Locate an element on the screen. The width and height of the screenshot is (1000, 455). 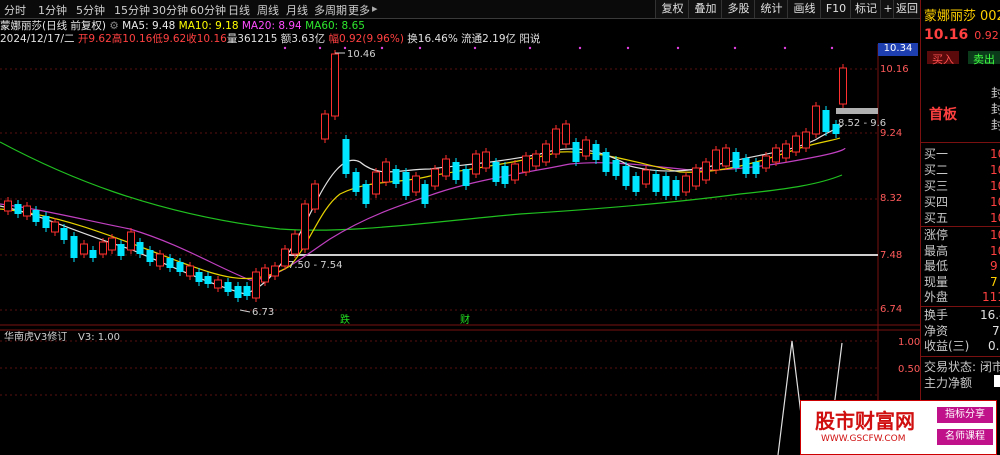
back-button: 返回 is located at coordinates (906, 9).